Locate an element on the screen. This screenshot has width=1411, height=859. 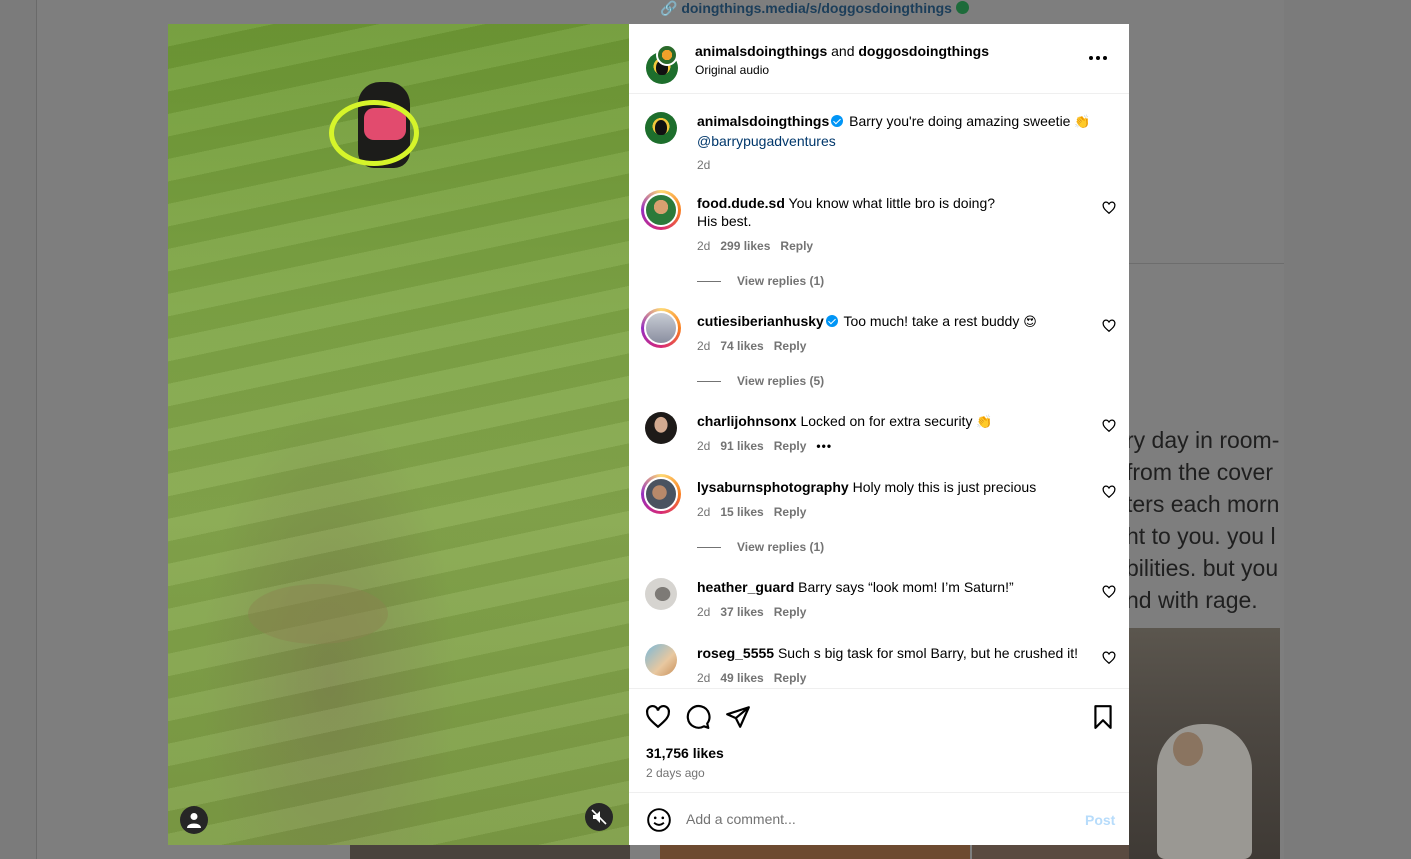
emoji-icon is located at coordinates (659, 820).